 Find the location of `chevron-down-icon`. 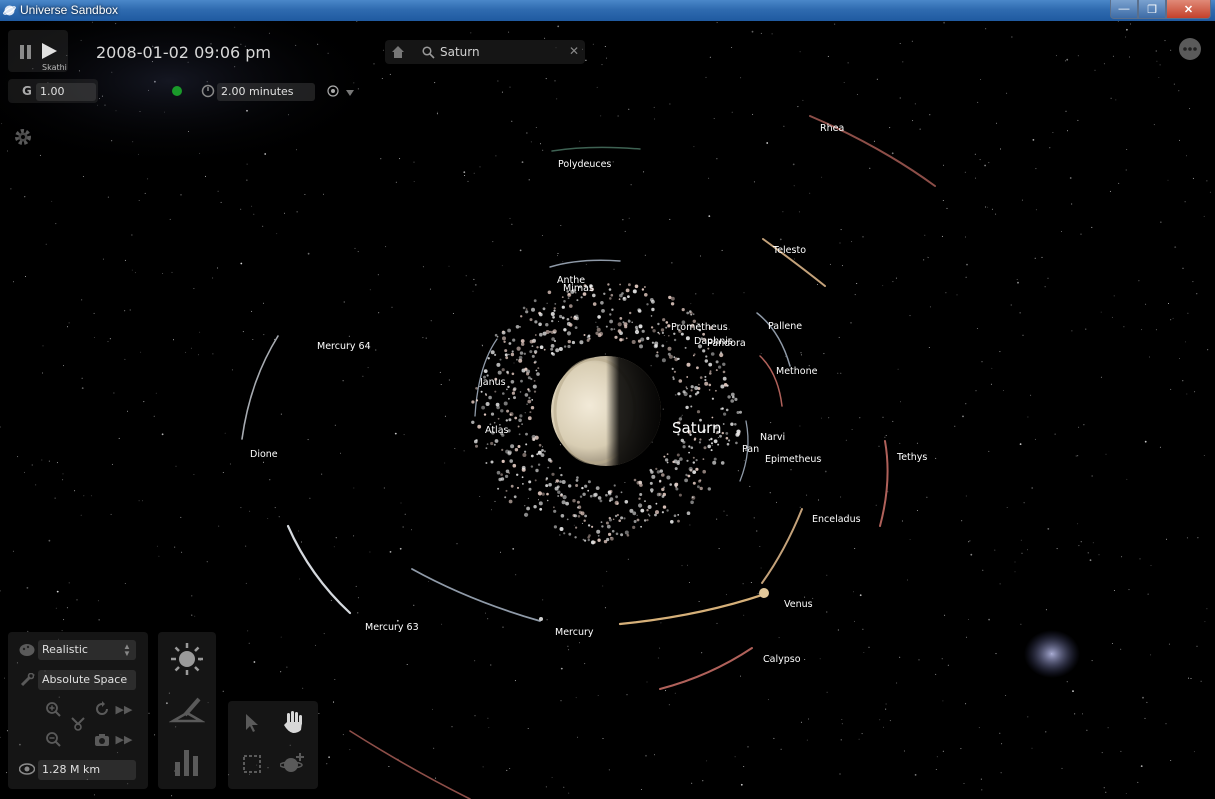

chevron-down-icon is located at coordinates (350, 93).